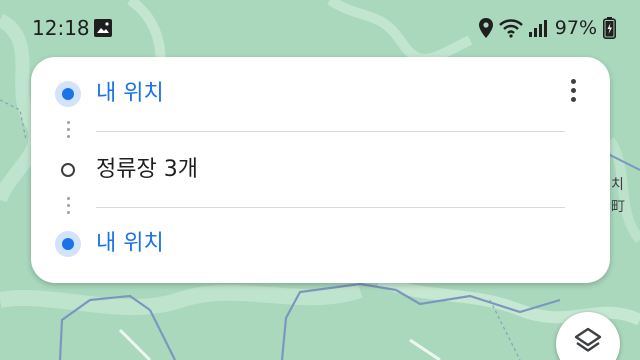 The width and height of the screenshot is (640, 360). Describe the element at coordinates (130, 93) in the screenshot. I see `waypoint-start-label: 내 위치` at that location.